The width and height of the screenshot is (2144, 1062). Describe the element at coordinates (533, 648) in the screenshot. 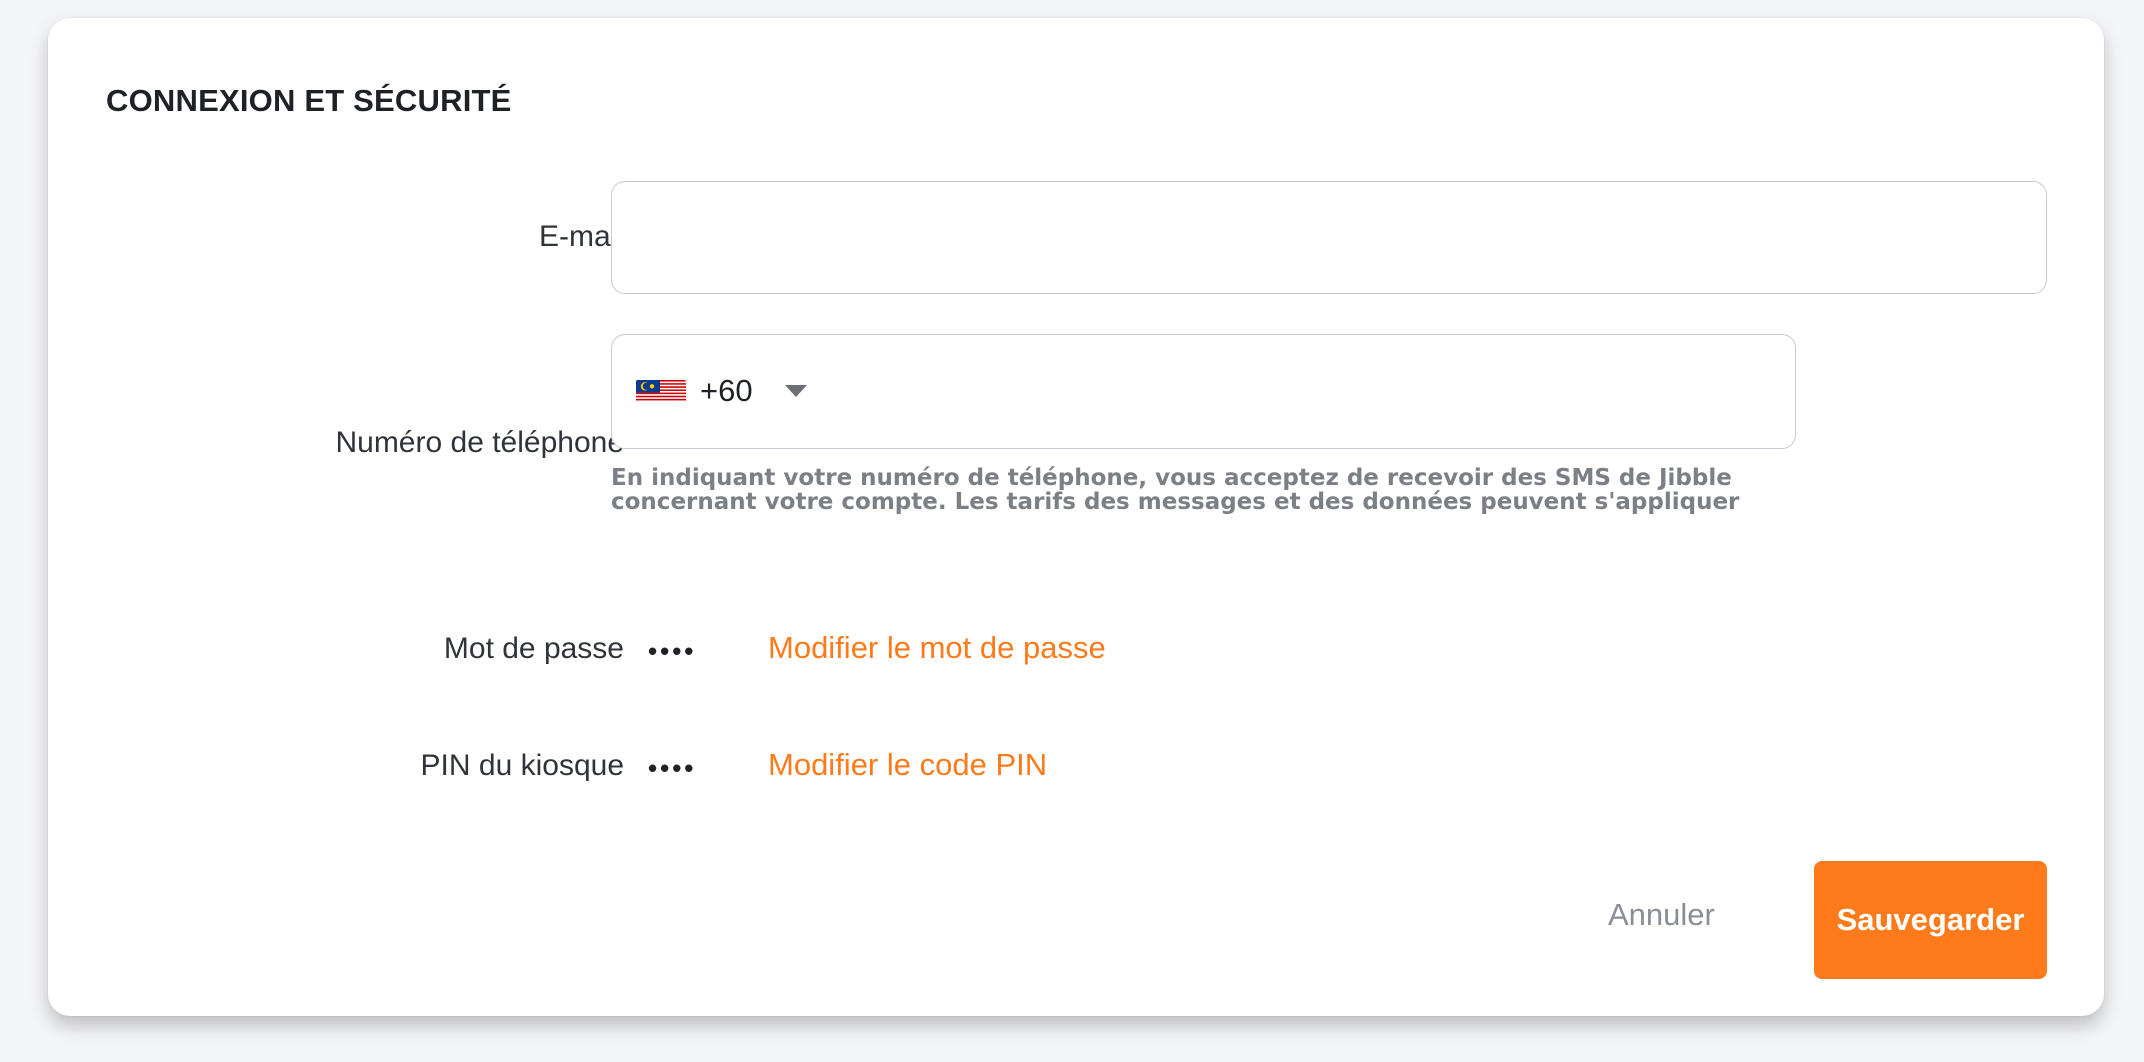

I see `password-label: Mot de passe` at that location.